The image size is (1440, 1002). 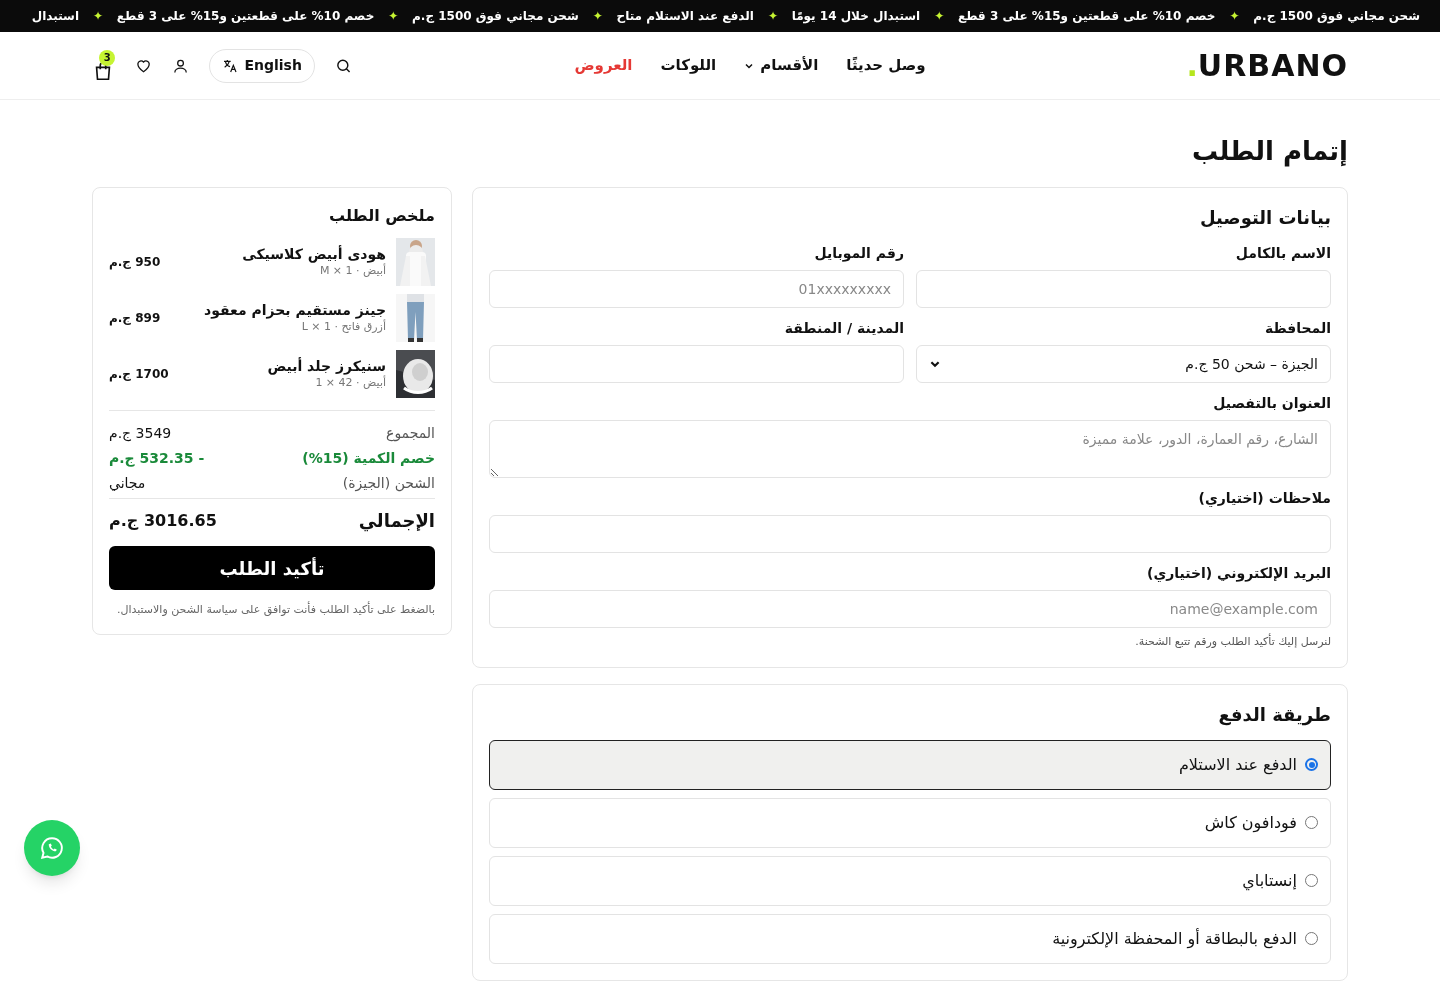 What do you see at coordinates (856, 16) in the screenshot?
I see `announcement-text: استبدال خلال 14 يومًا` at bounding box center [856, 16].